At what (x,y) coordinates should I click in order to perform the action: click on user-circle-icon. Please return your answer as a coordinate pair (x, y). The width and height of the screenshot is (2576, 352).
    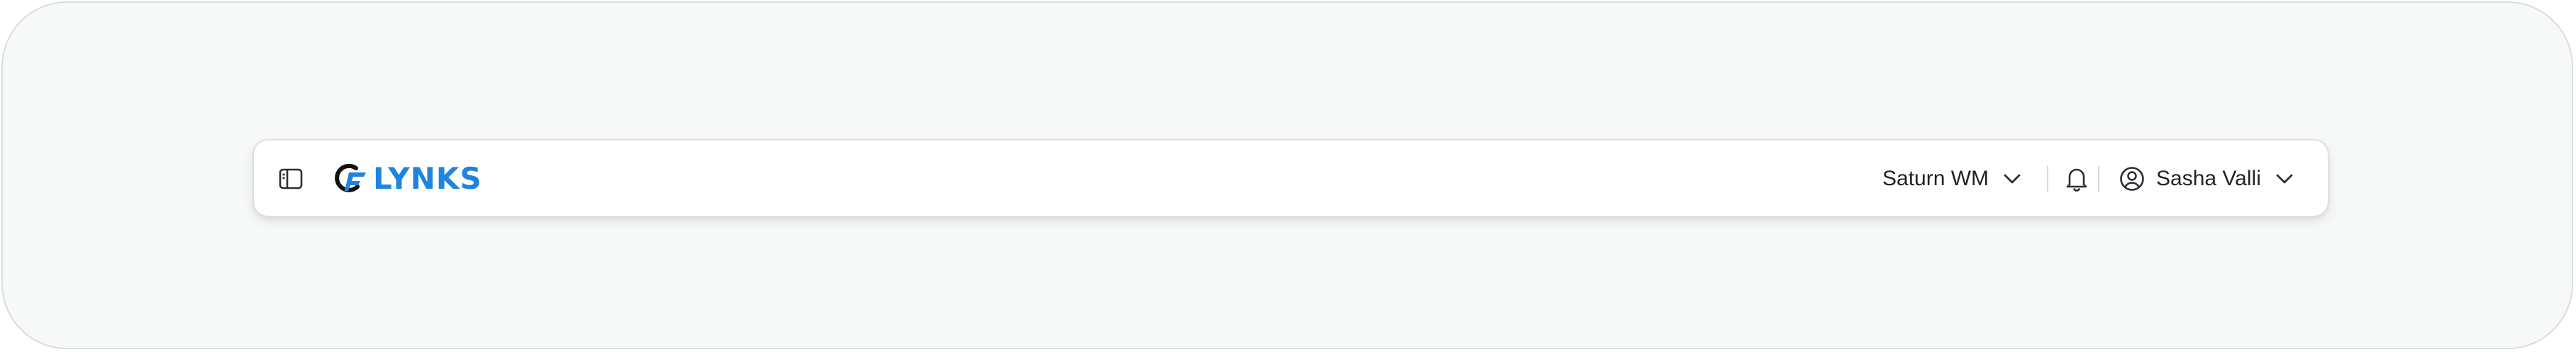
    Looking at the image, I should click on (2132, 179).